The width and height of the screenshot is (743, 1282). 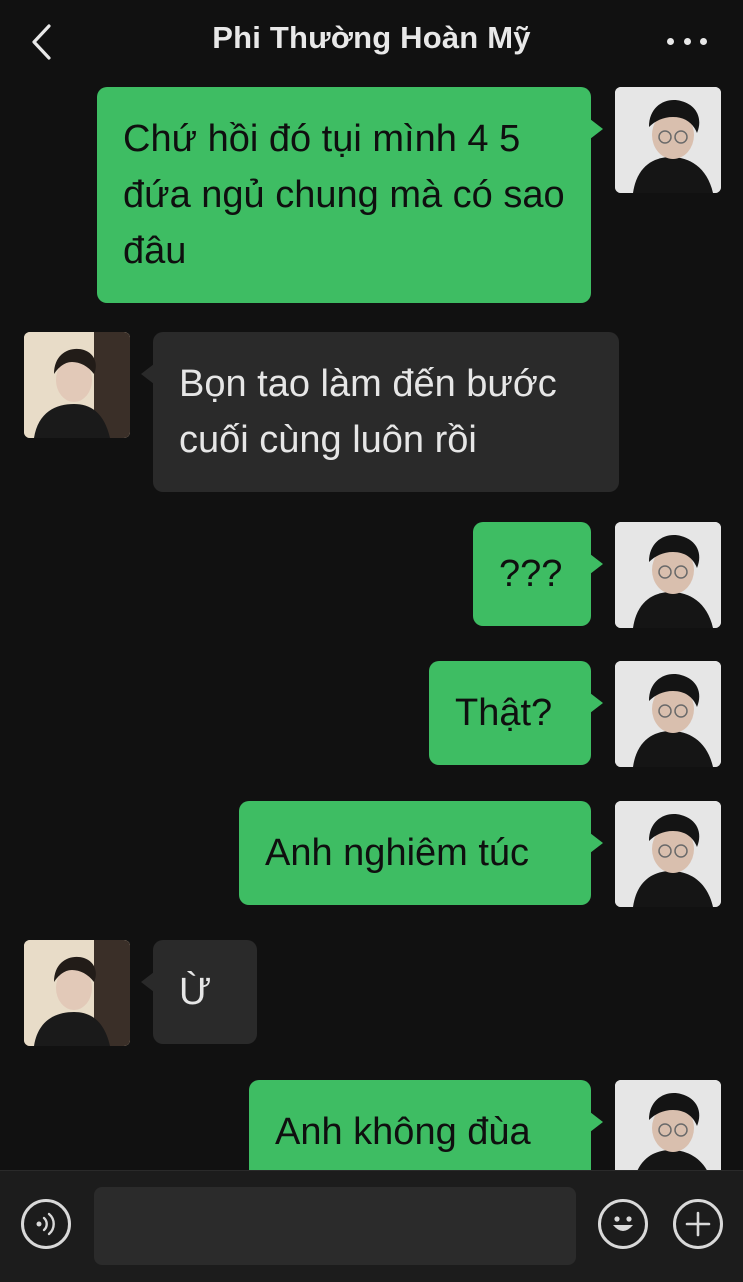 I want to click on emoji-icon, so click(x=623, y=1223).